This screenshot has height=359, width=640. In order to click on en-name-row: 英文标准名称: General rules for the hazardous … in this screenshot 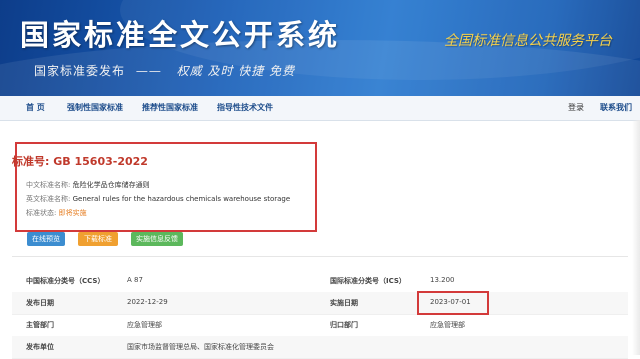, I will do `click(158, 199)`.